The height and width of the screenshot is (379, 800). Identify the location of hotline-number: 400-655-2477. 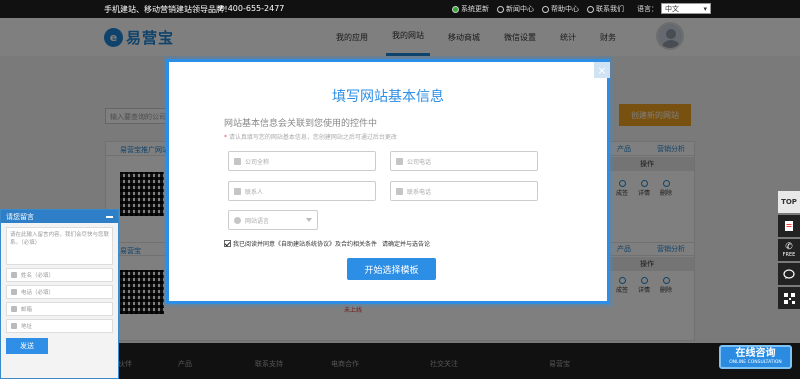
(256, 8).